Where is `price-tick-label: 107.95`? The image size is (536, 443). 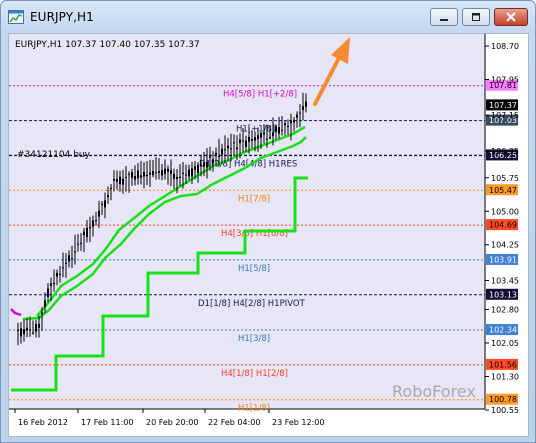
price-tick-label: 107.95 is located at coordinates (505, 79).